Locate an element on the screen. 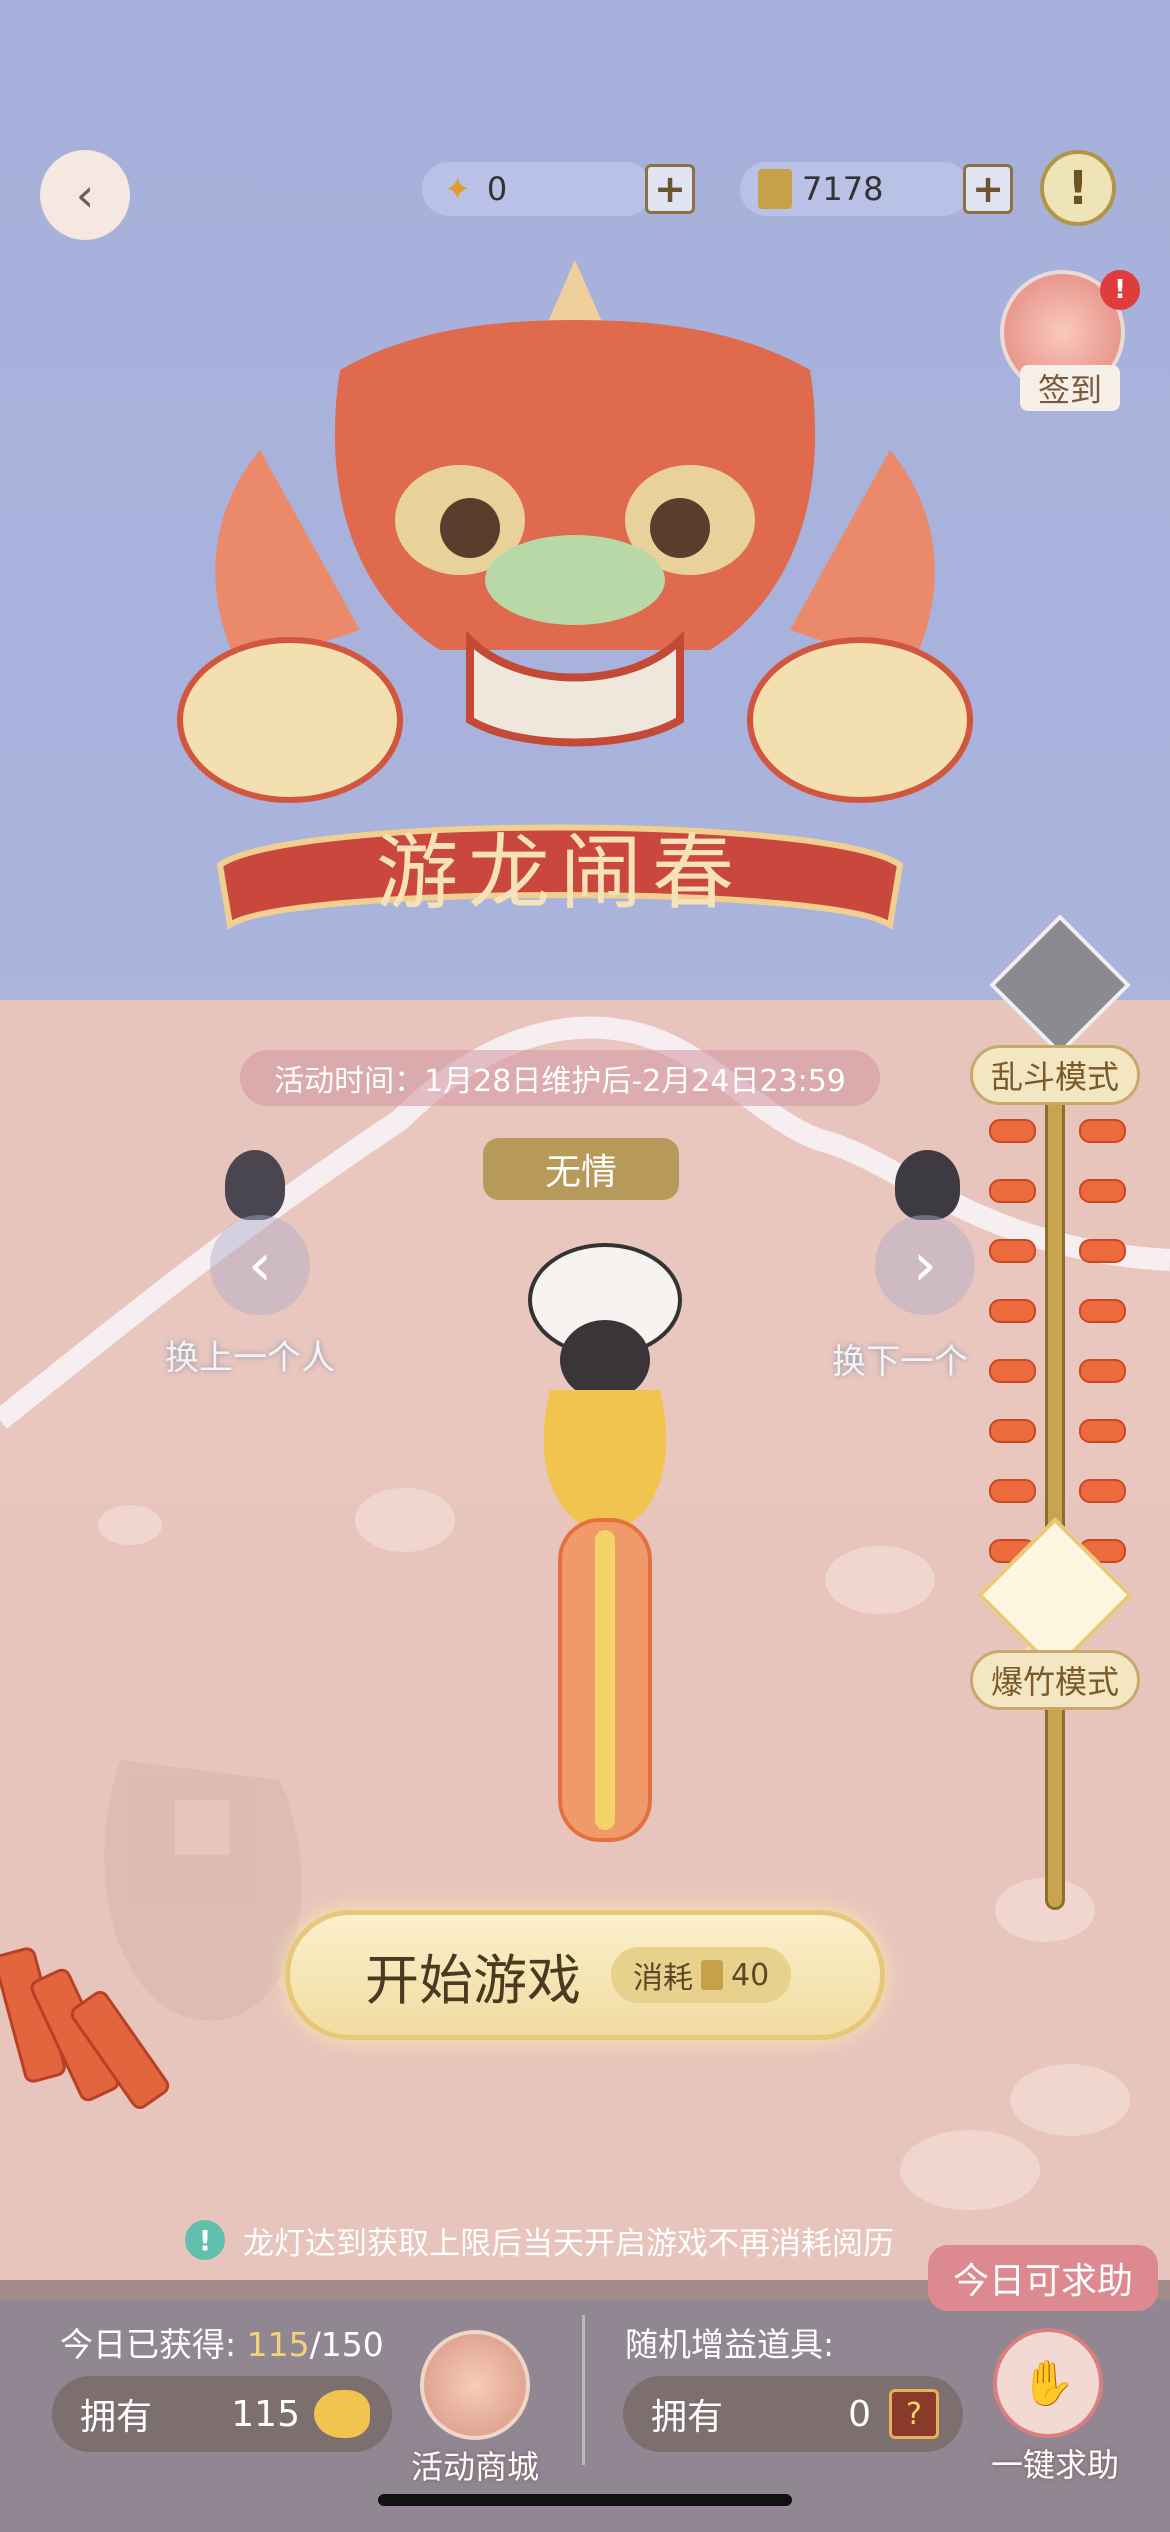 This screenshot has width=1170, height=2532. one-click-help-button: ✋ 一键求助 is located at coordinates (1055, 2423).